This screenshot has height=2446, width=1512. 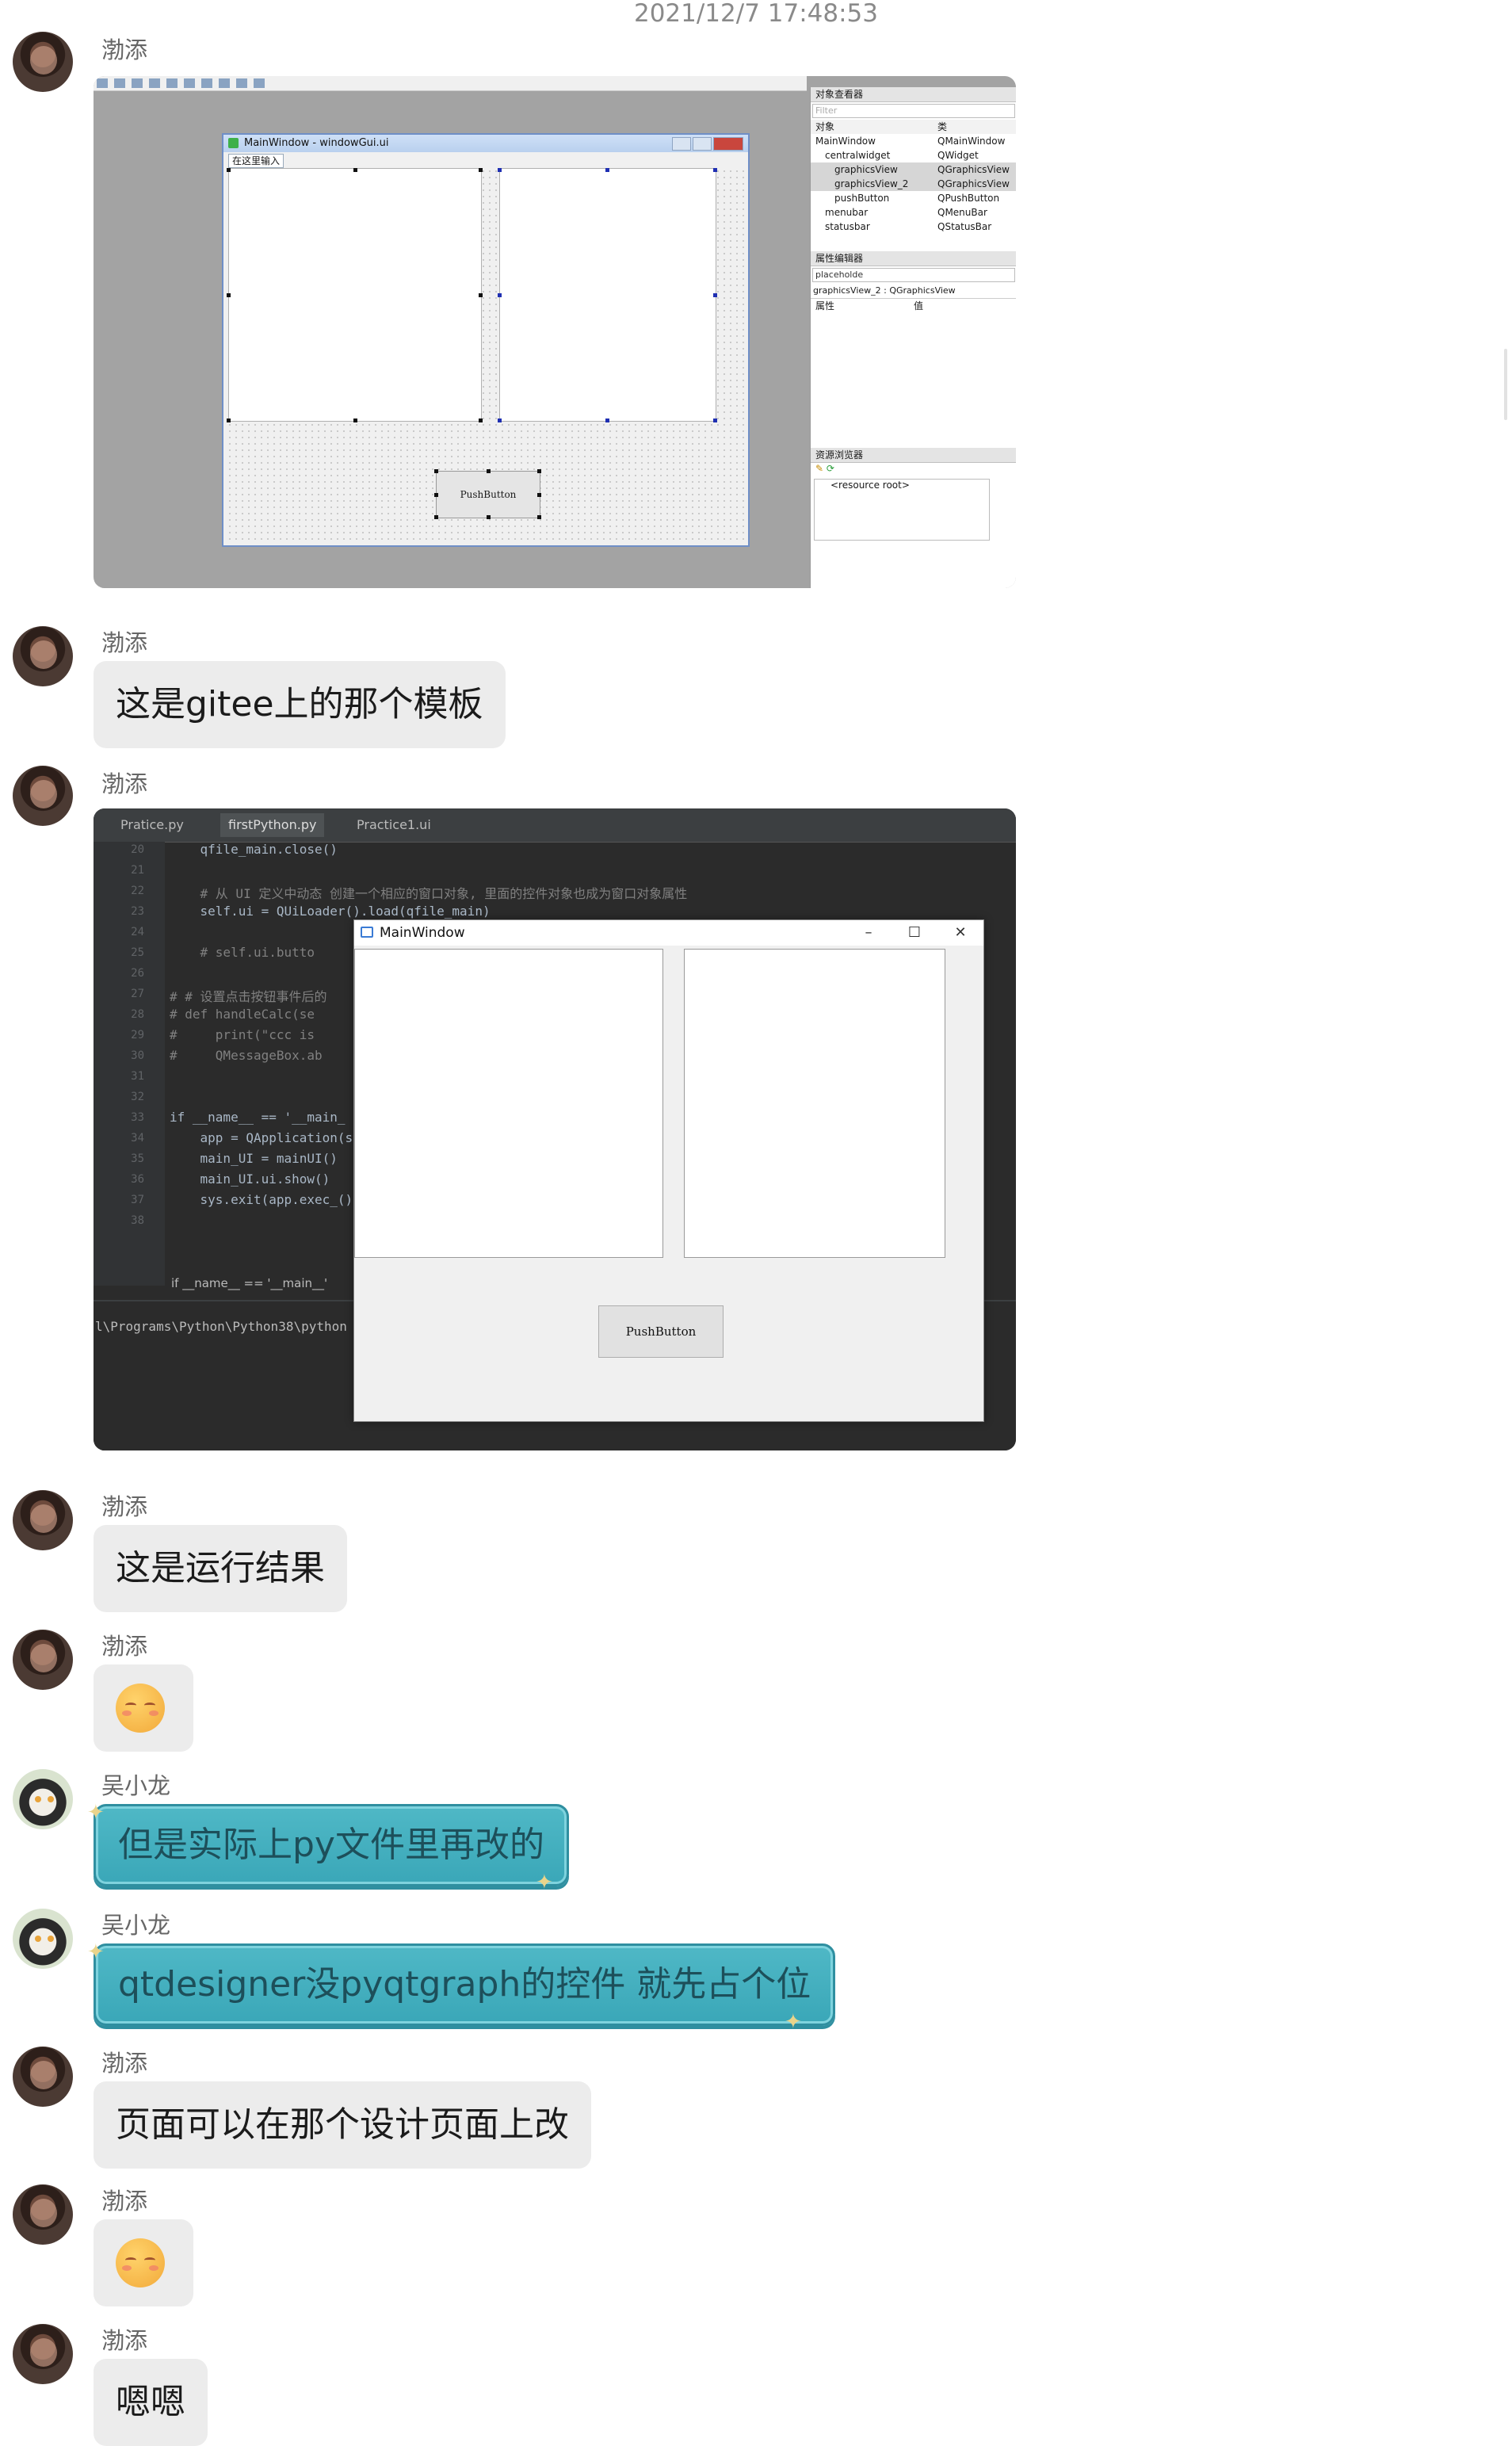 What do you see at coordinates (137, 891) in the screenshot?
I see `line-number: 22` at bounding box center [137, 891].